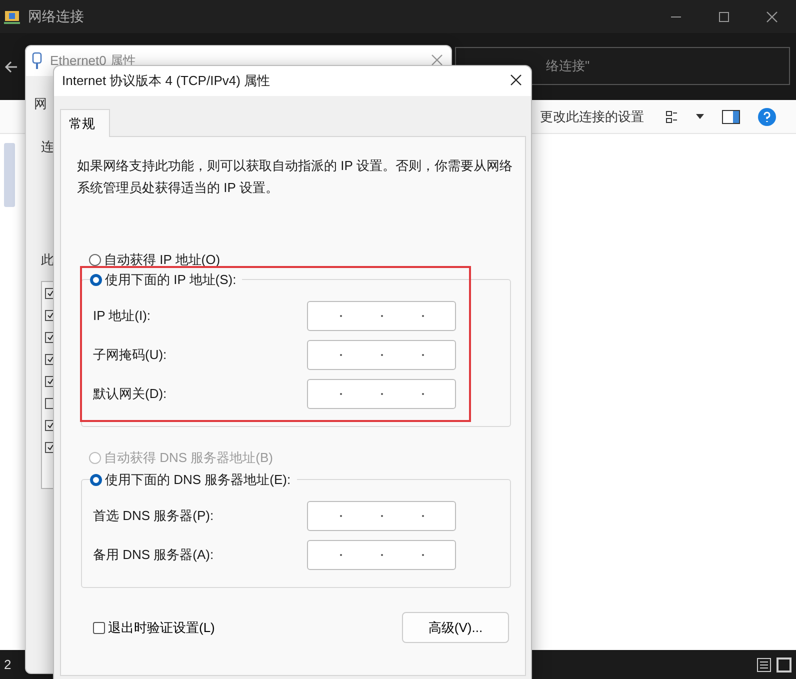 This screenshot has height=679, width=796. What do you see at coordinates (764, 664) in the screenshot?
I see `details-view-icon` at bounding box center [764, 664].